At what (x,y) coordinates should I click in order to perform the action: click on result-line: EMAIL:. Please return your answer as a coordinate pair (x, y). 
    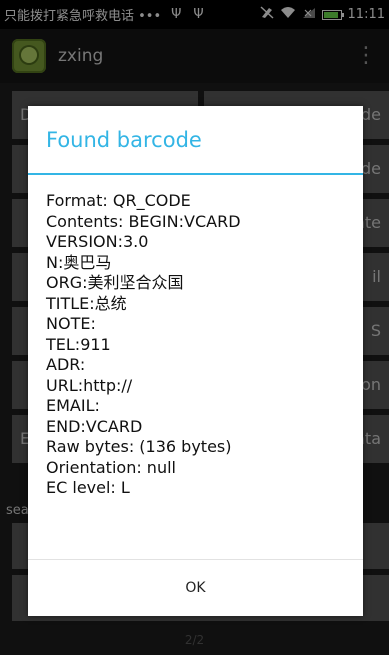
    Looking at the image, I should click on (73, 405).